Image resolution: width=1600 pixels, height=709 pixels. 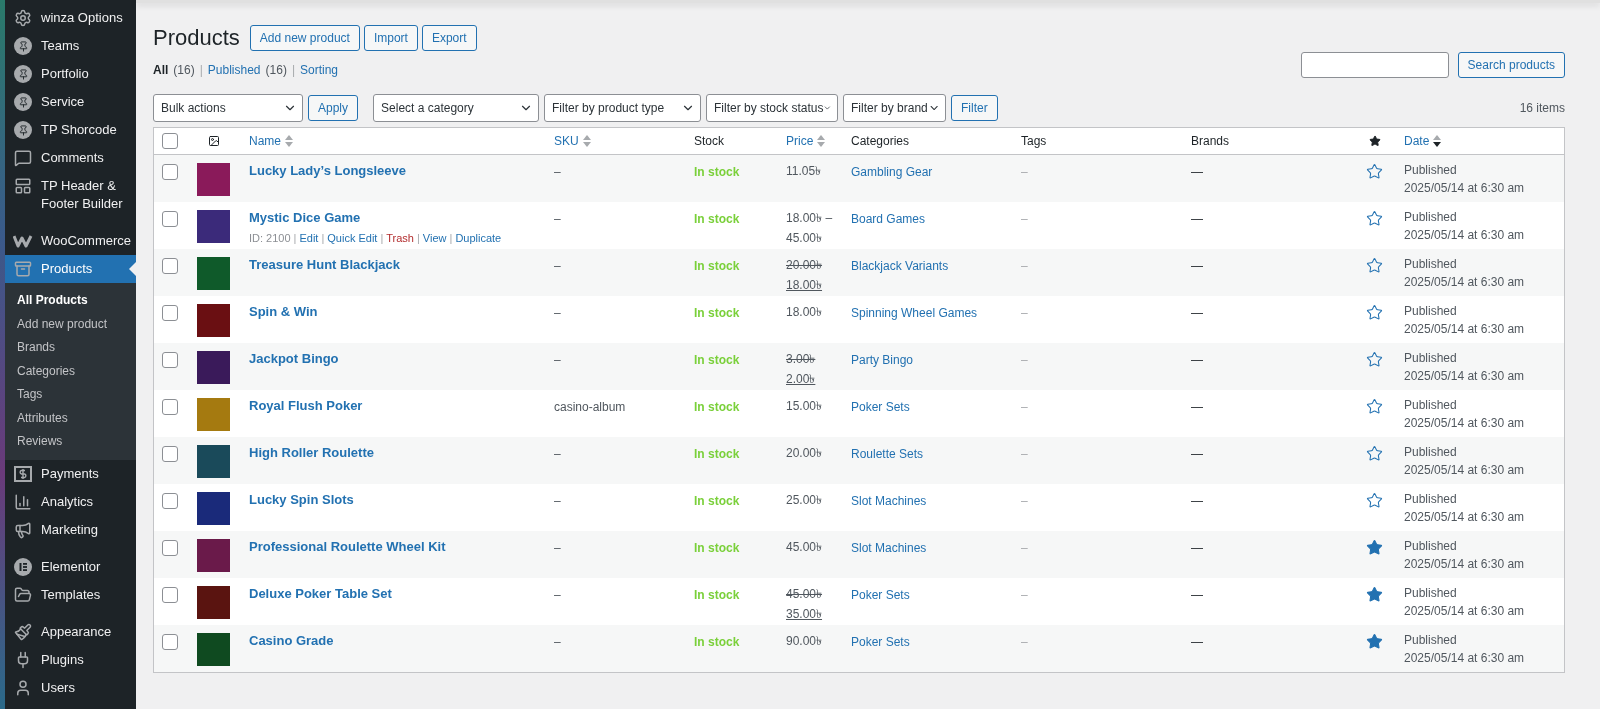 I want to click on submenu-item: Tags, so click(x=70, y=395).